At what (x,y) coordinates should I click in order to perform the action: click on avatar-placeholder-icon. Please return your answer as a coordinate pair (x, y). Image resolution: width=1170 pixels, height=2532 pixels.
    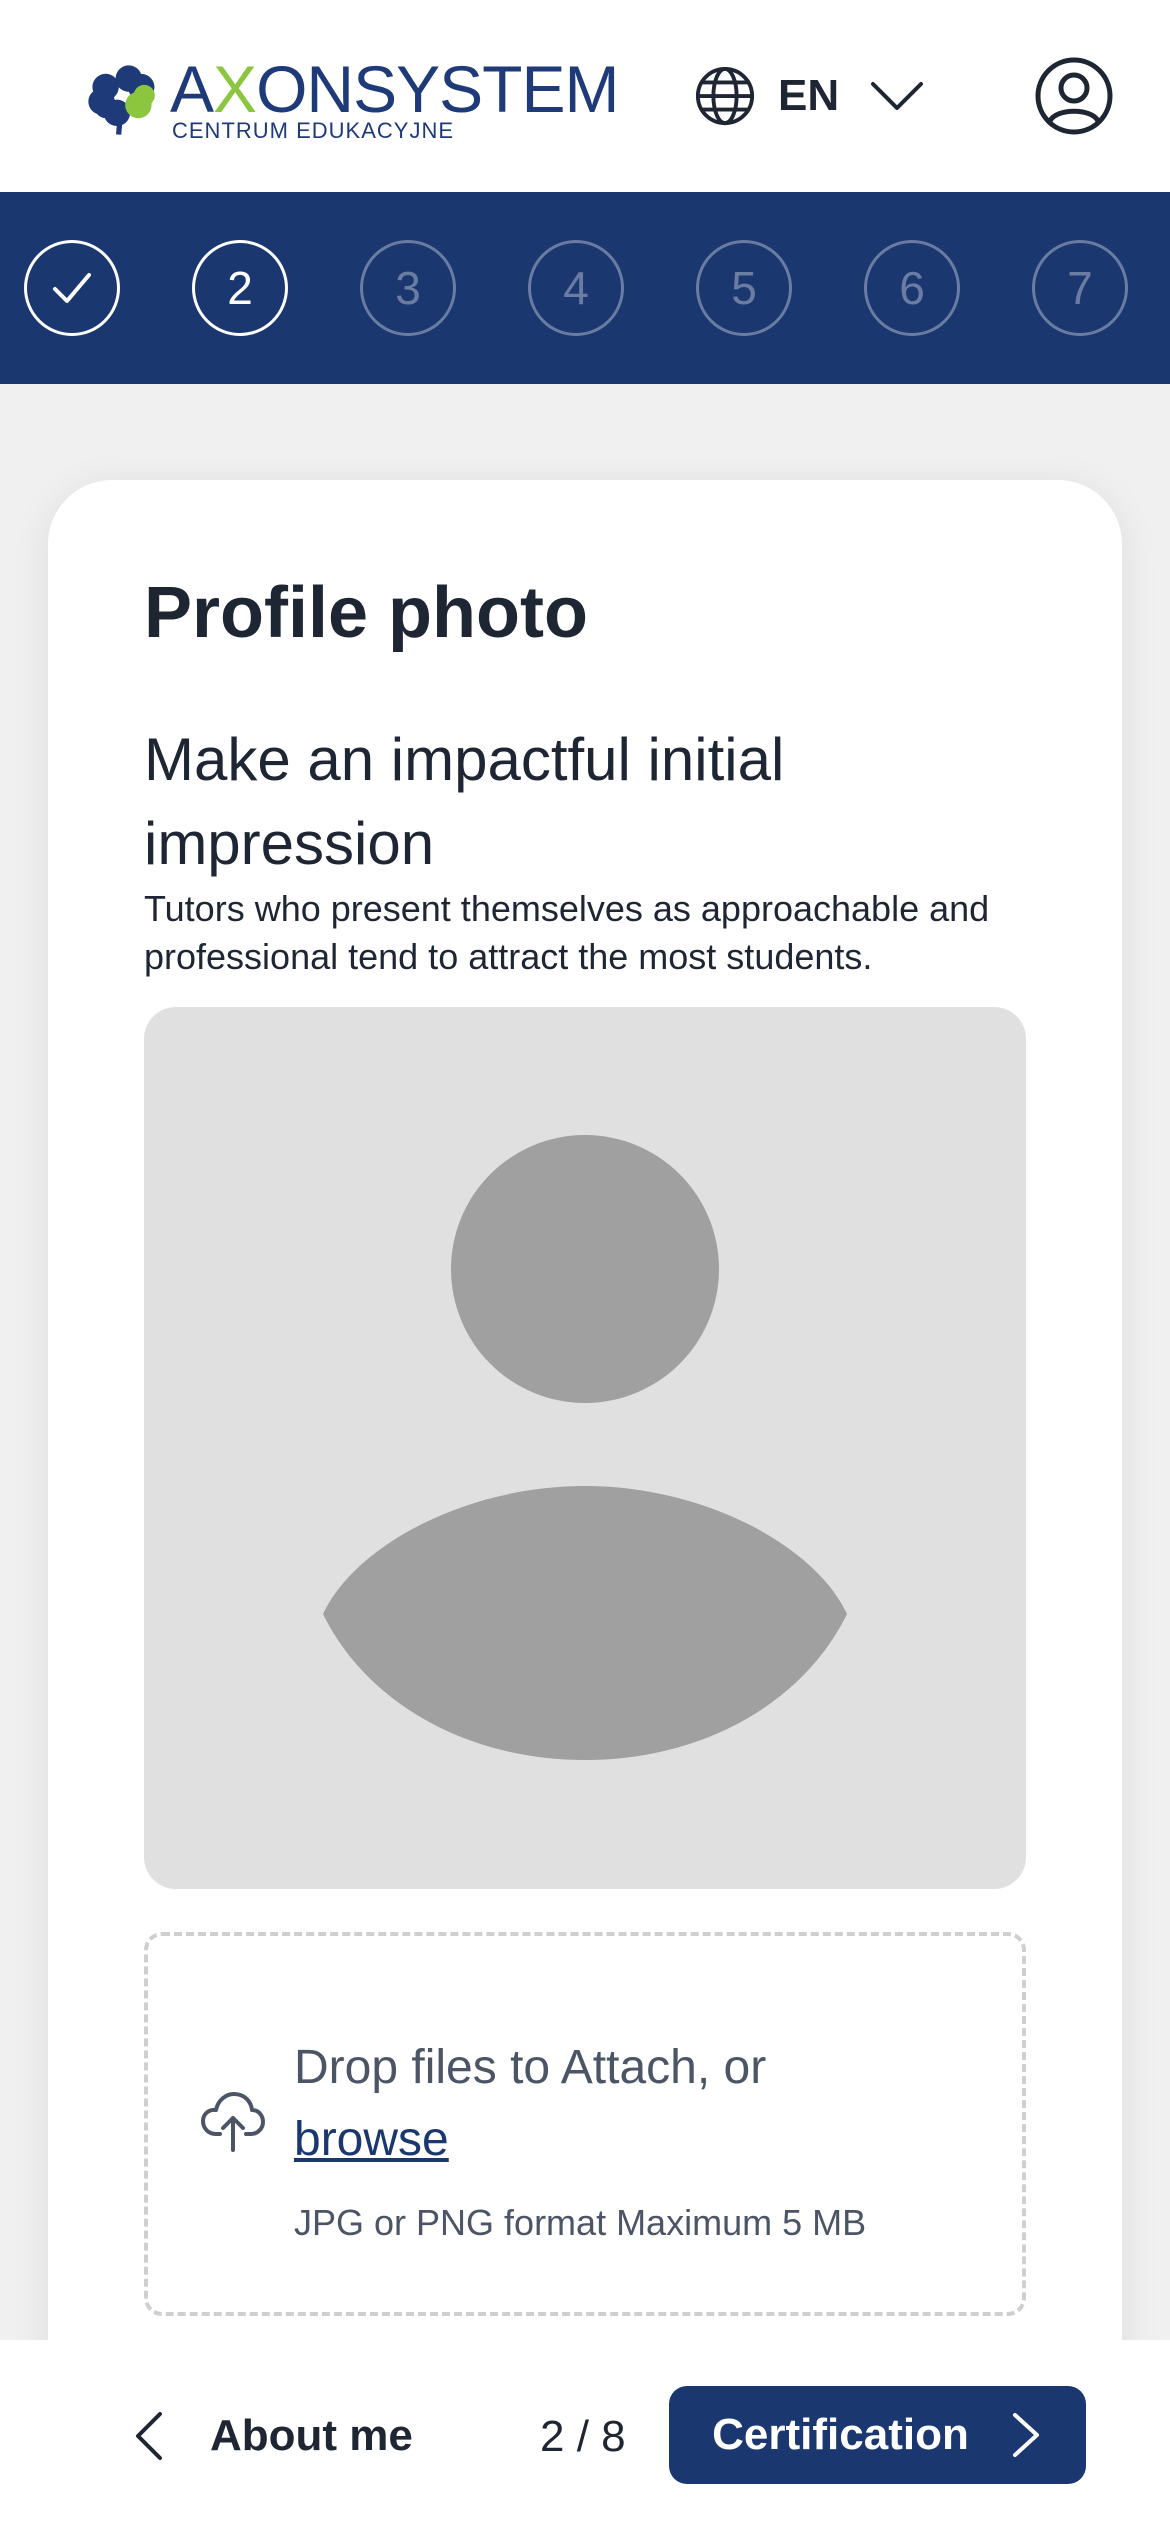
    Looking at the image, I should click on (585, 1447).